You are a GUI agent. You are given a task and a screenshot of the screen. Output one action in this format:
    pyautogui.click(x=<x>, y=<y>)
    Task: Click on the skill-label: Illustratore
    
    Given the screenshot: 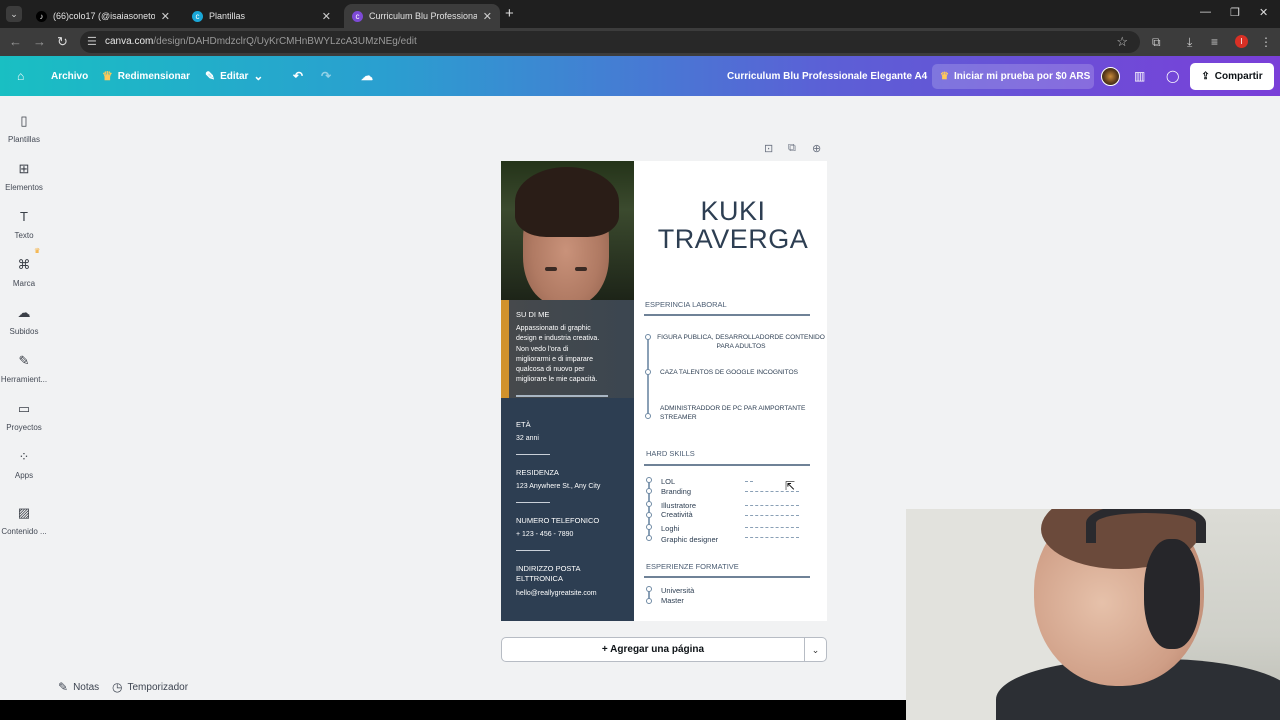 What is the action you would take?
    pyautogui.click(x=678, y=505)
    